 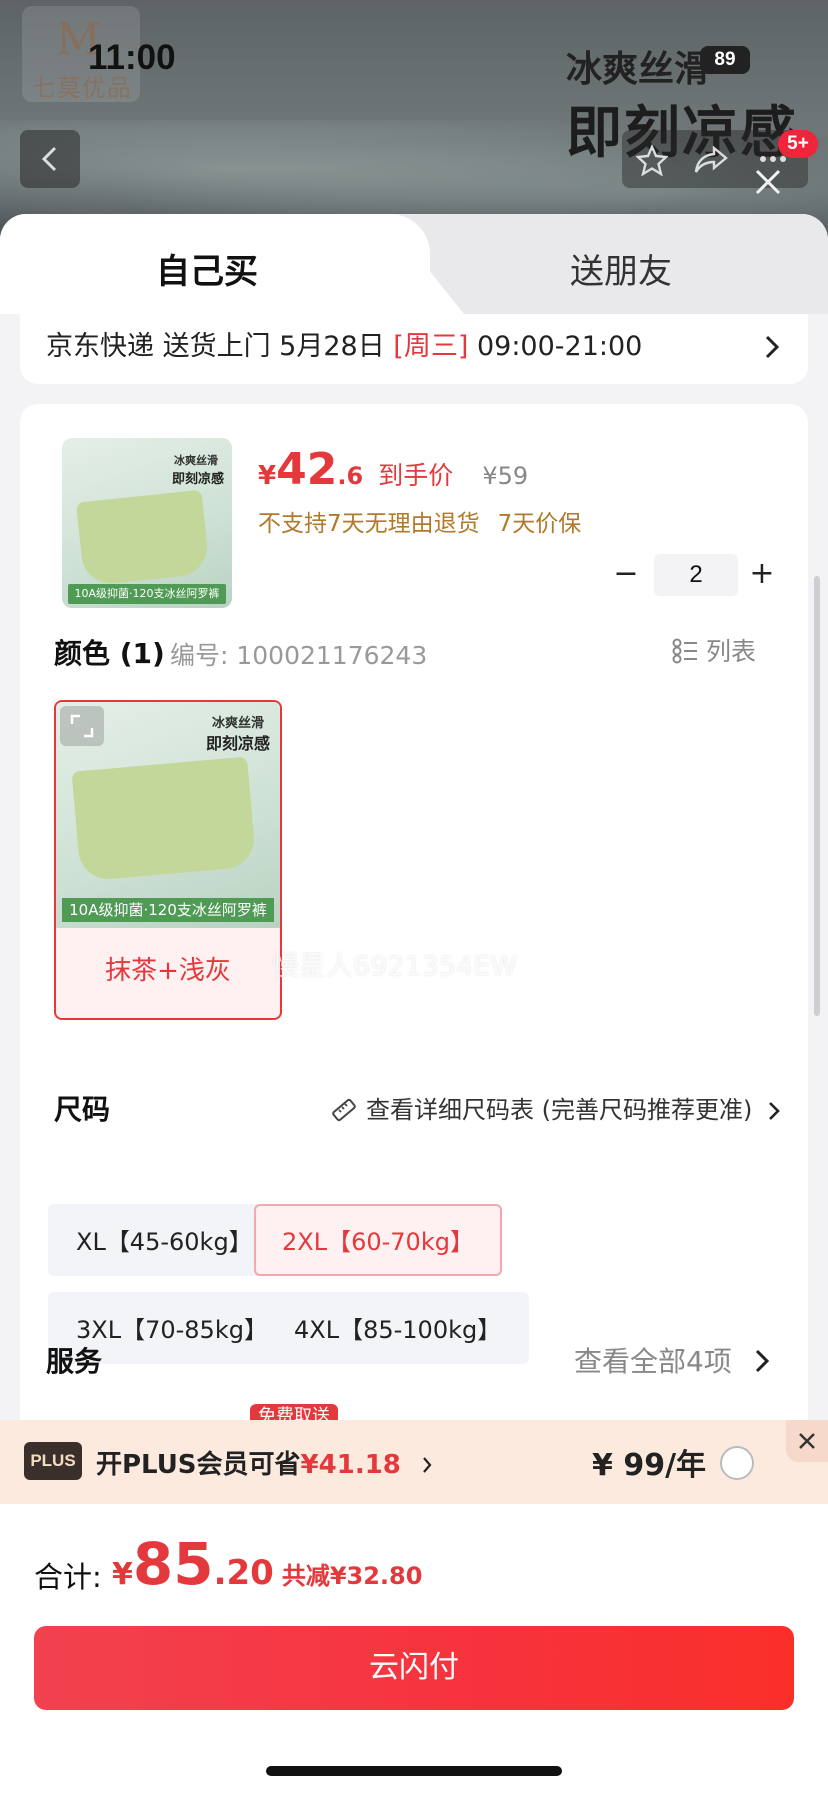 I want to click on zoom-icon, so click(x=82, y=726).